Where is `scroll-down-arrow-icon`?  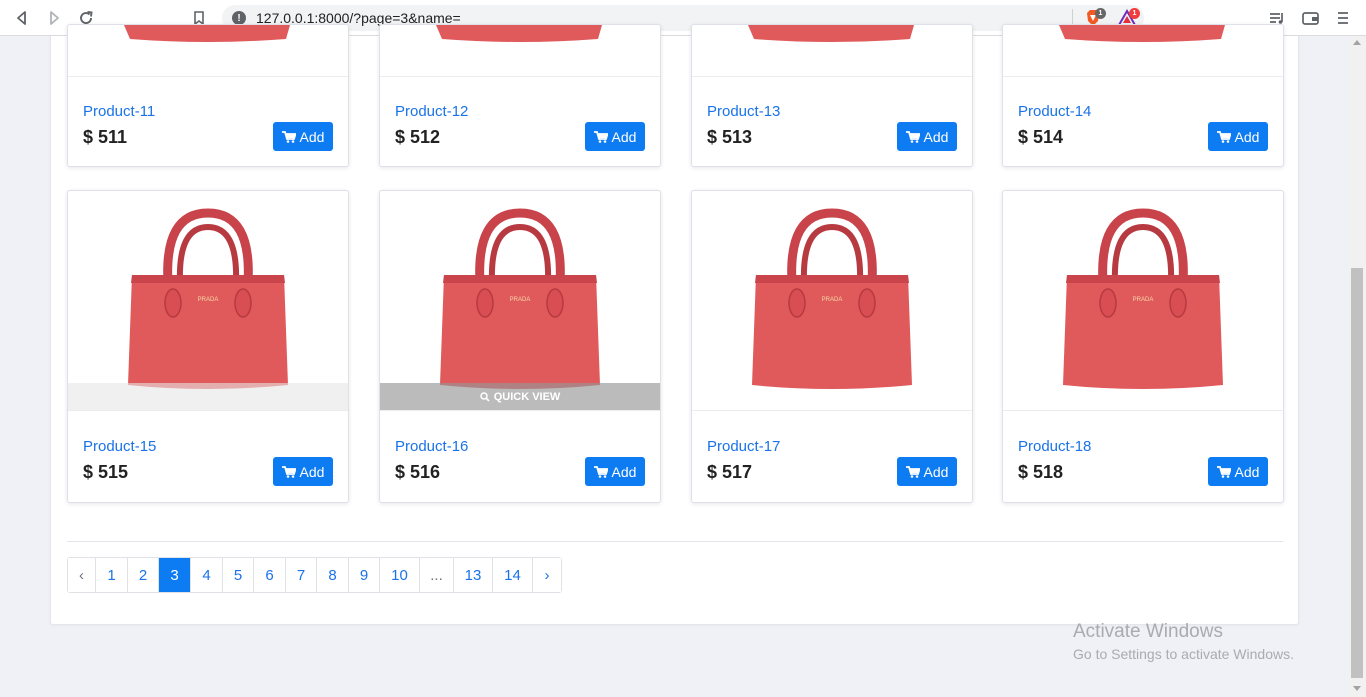 scroll-down-arrow-icon is located at coordinates (1357, 688).